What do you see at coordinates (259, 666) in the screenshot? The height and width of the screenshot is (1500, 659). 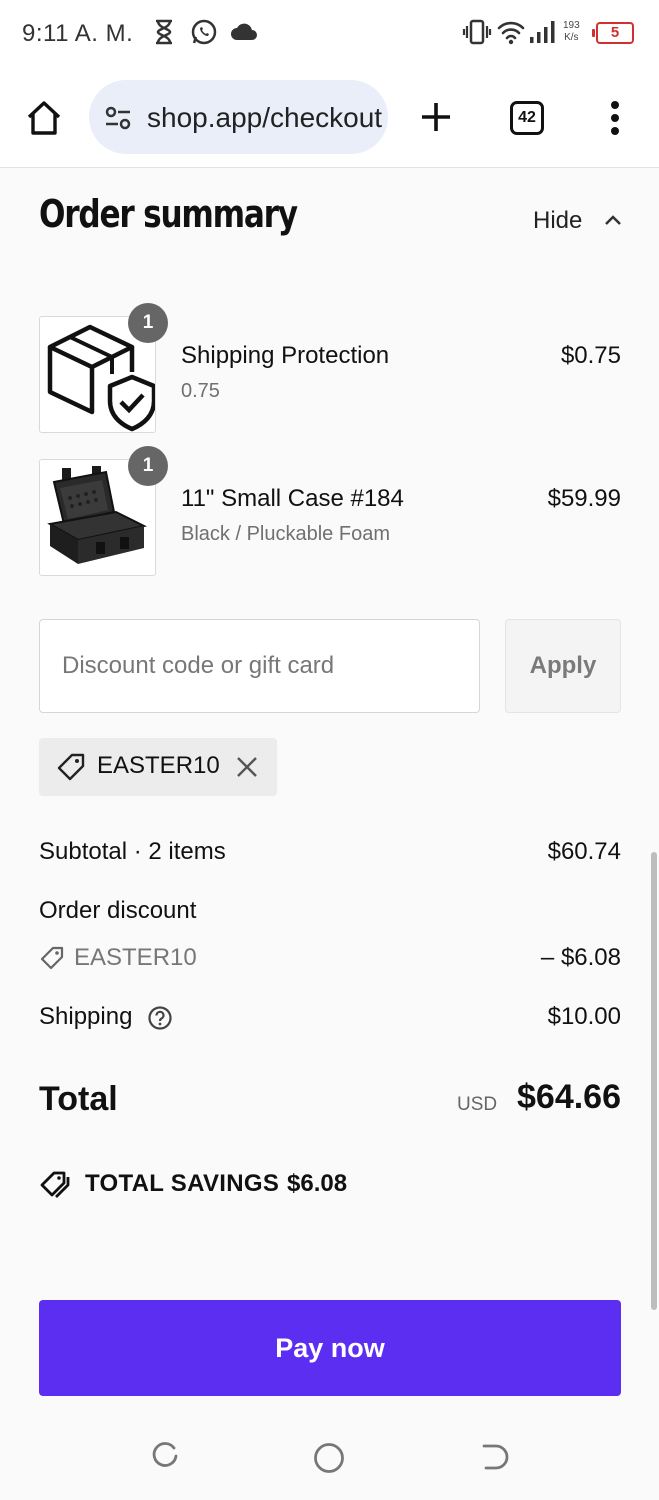 I see `discount-code-input: Discount code or gift card` at bounding box center [259, 666].